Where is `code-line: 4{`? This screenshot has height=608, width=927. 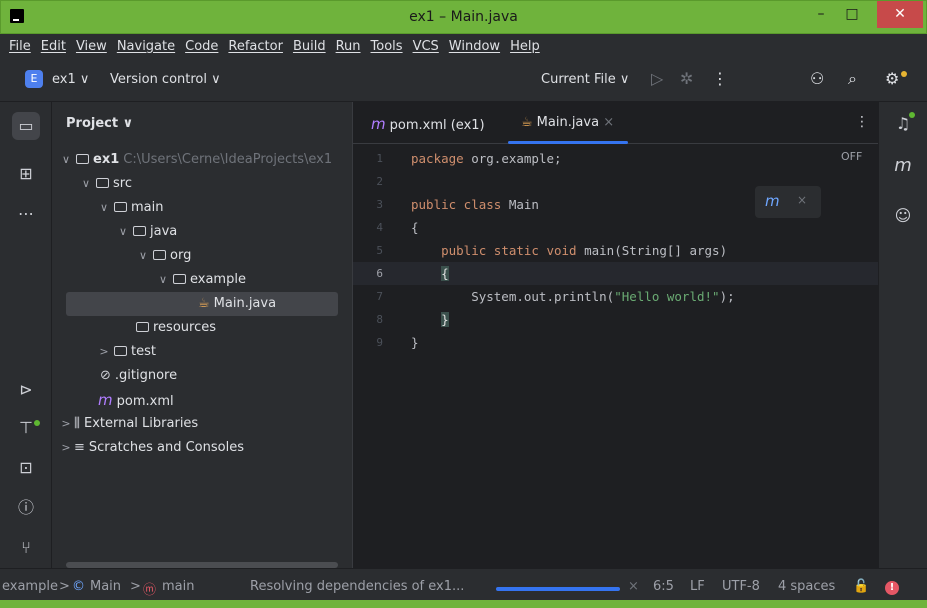
code-line: 4{ is located at coordinates (616, 227).